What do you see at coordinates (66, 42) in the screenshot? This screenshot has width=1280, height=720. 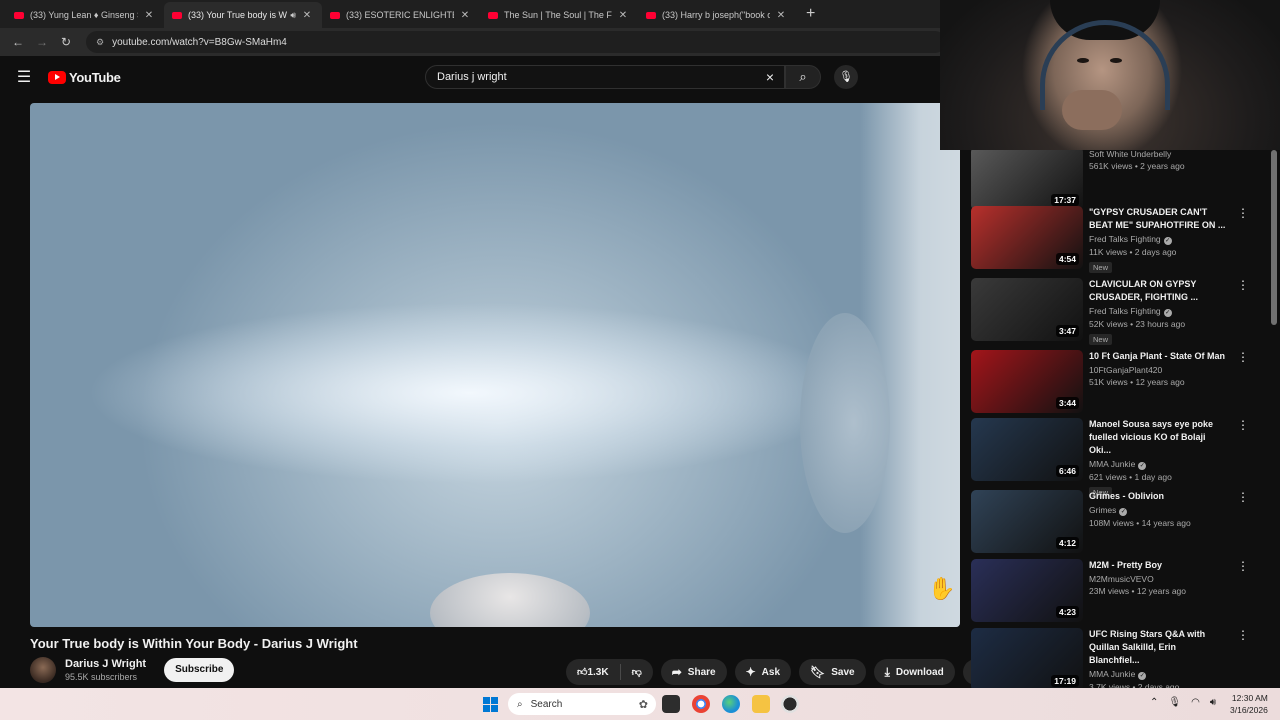 I see `reload-icon: ↻` at bounding box center [66, 42].